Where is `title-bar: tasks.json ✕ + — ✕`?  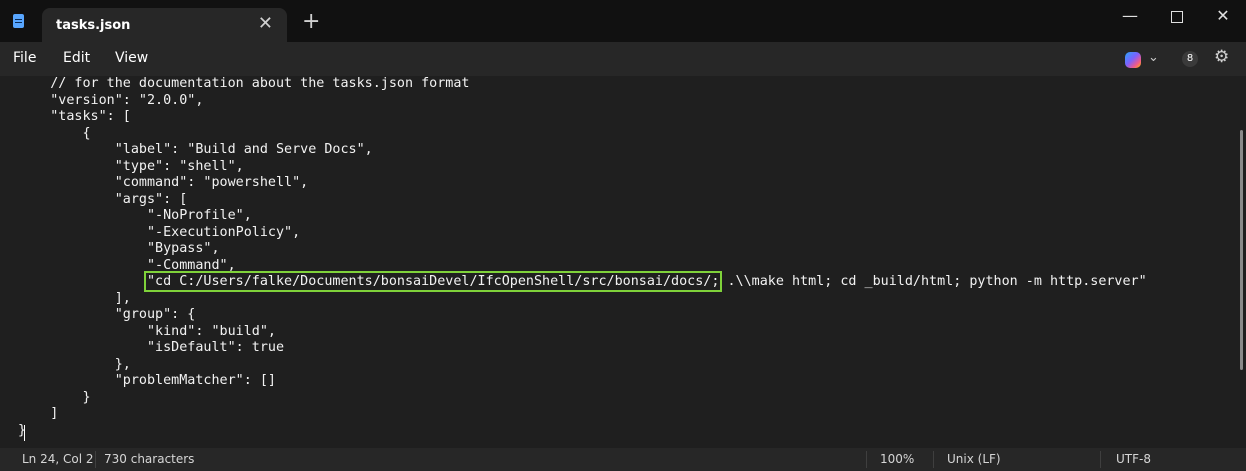
title-bar: tasks.json ✕ + — ✕ is located at coordinates (623, 21).